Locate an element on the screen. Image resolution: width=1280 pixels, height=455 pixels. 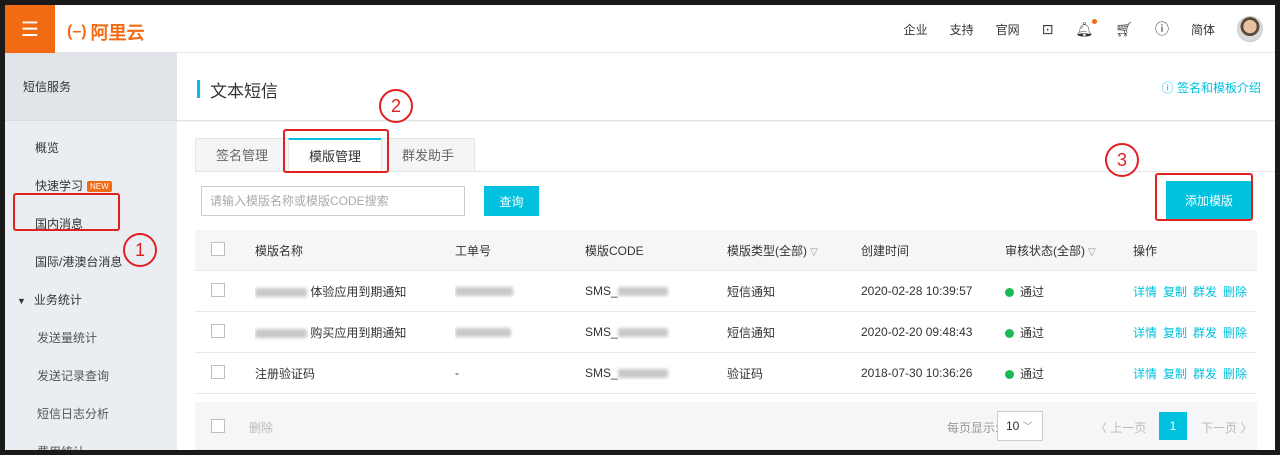
sidebar-group-stats: ▼ 业务统计 is located at coordinates (91, 300).